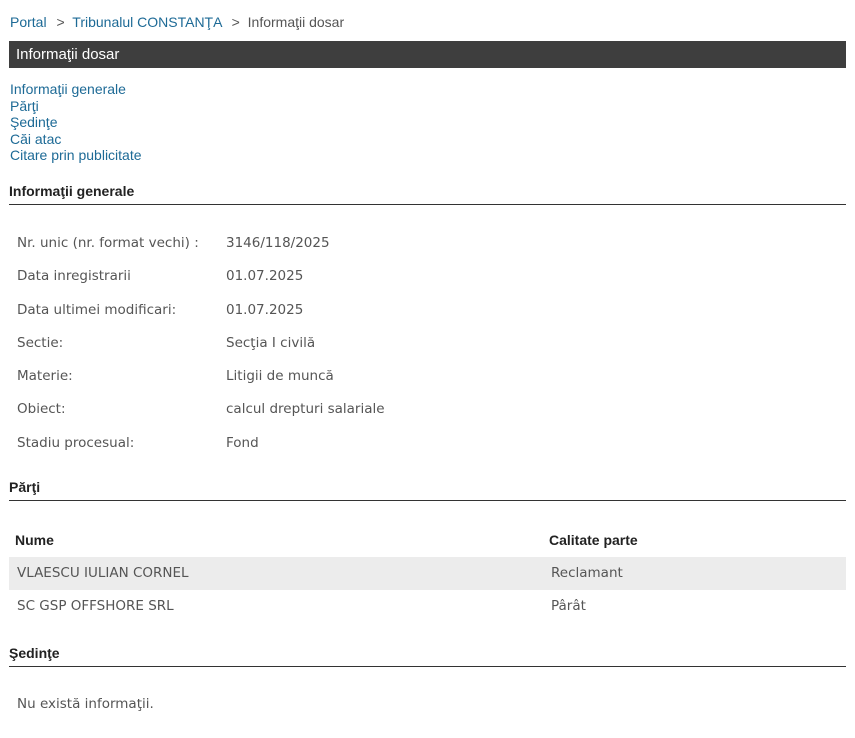 Image resolution: width=855 pixels, height=738 pixels. I want to click on table-row: SC GSP OFFSHORE SRL Pârât, so click(427, 606).